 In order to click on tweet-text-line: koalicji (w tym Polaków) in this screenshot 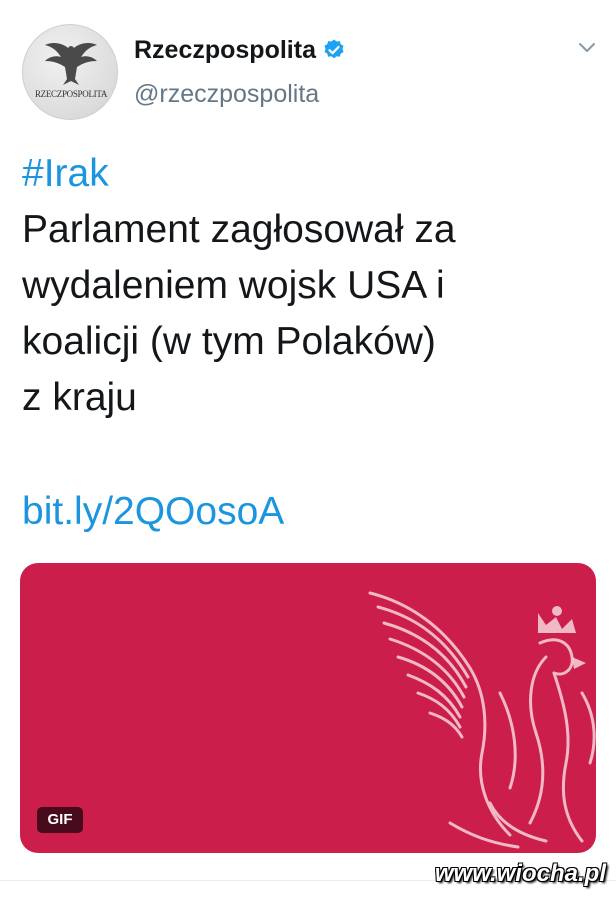, I will do `click(229, 341)`.